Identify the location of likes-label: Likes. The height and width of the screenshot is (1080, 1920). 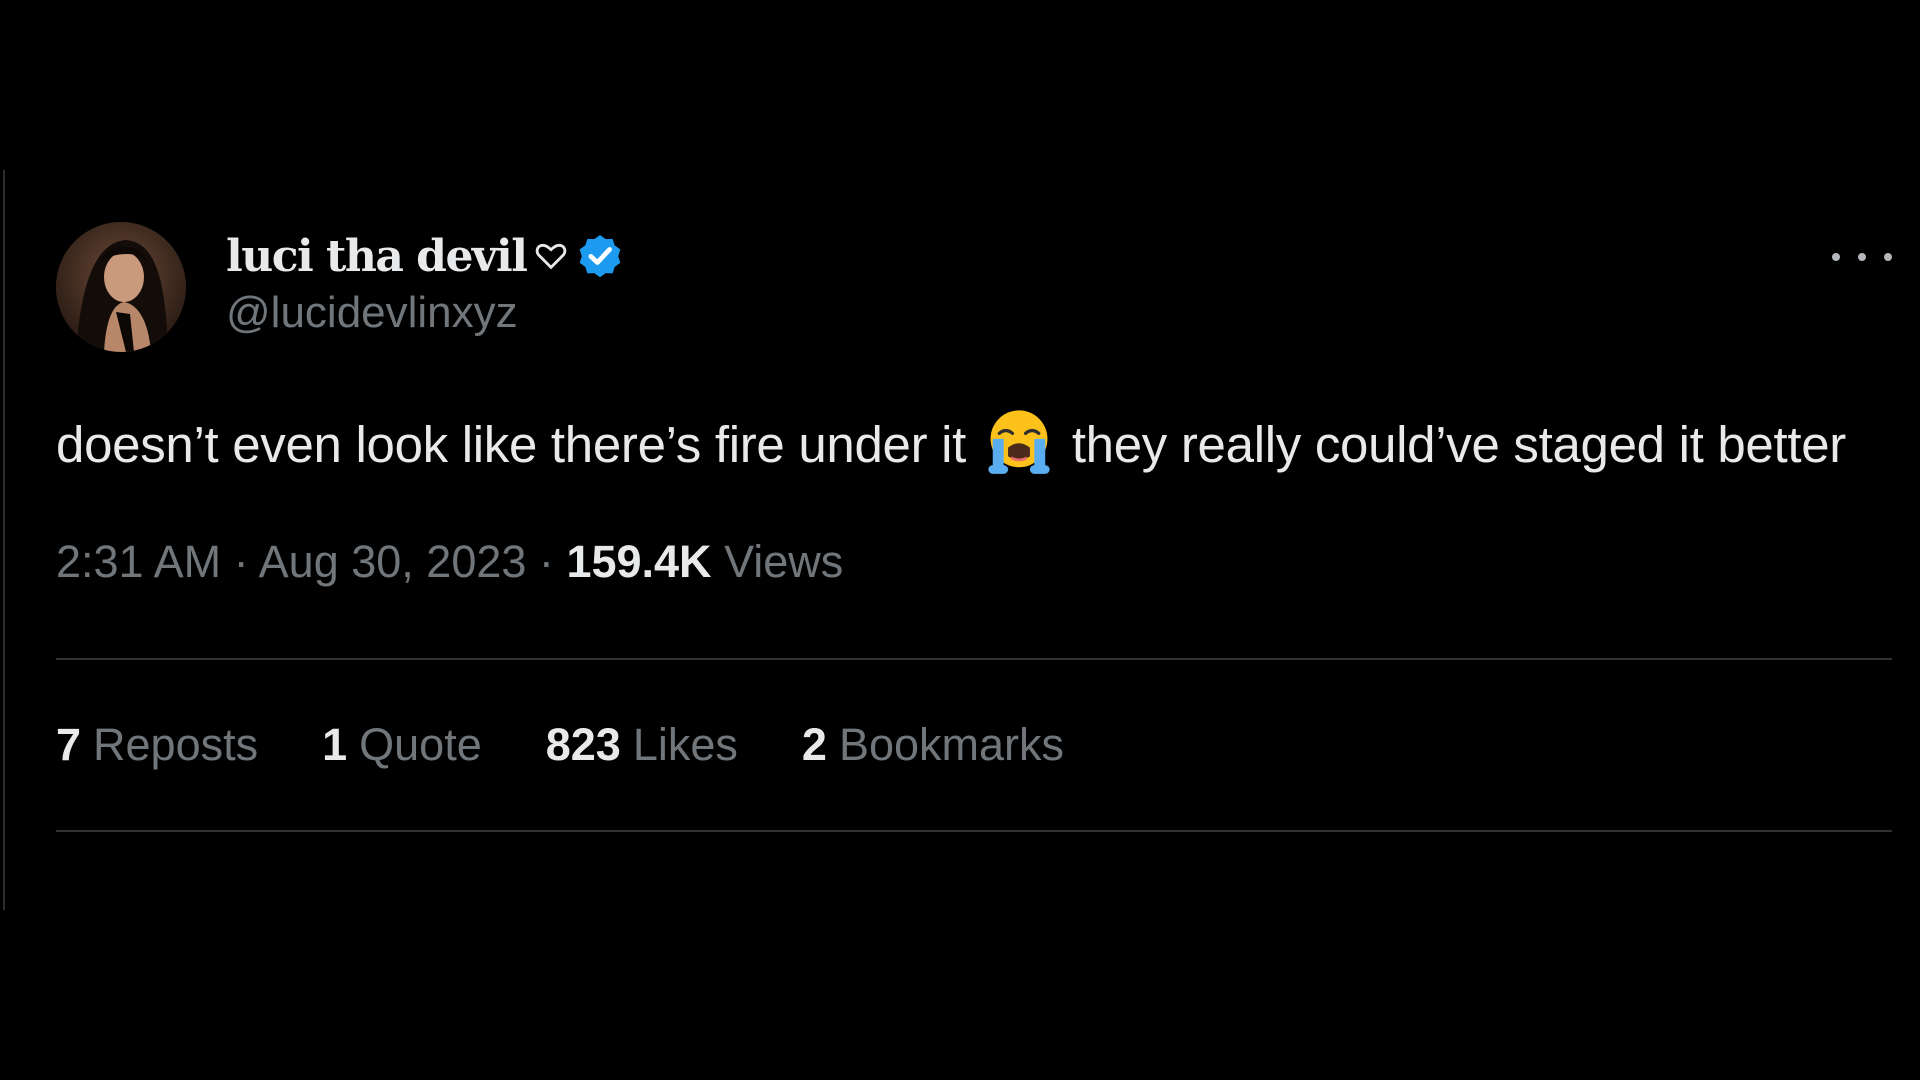
(685, 744).